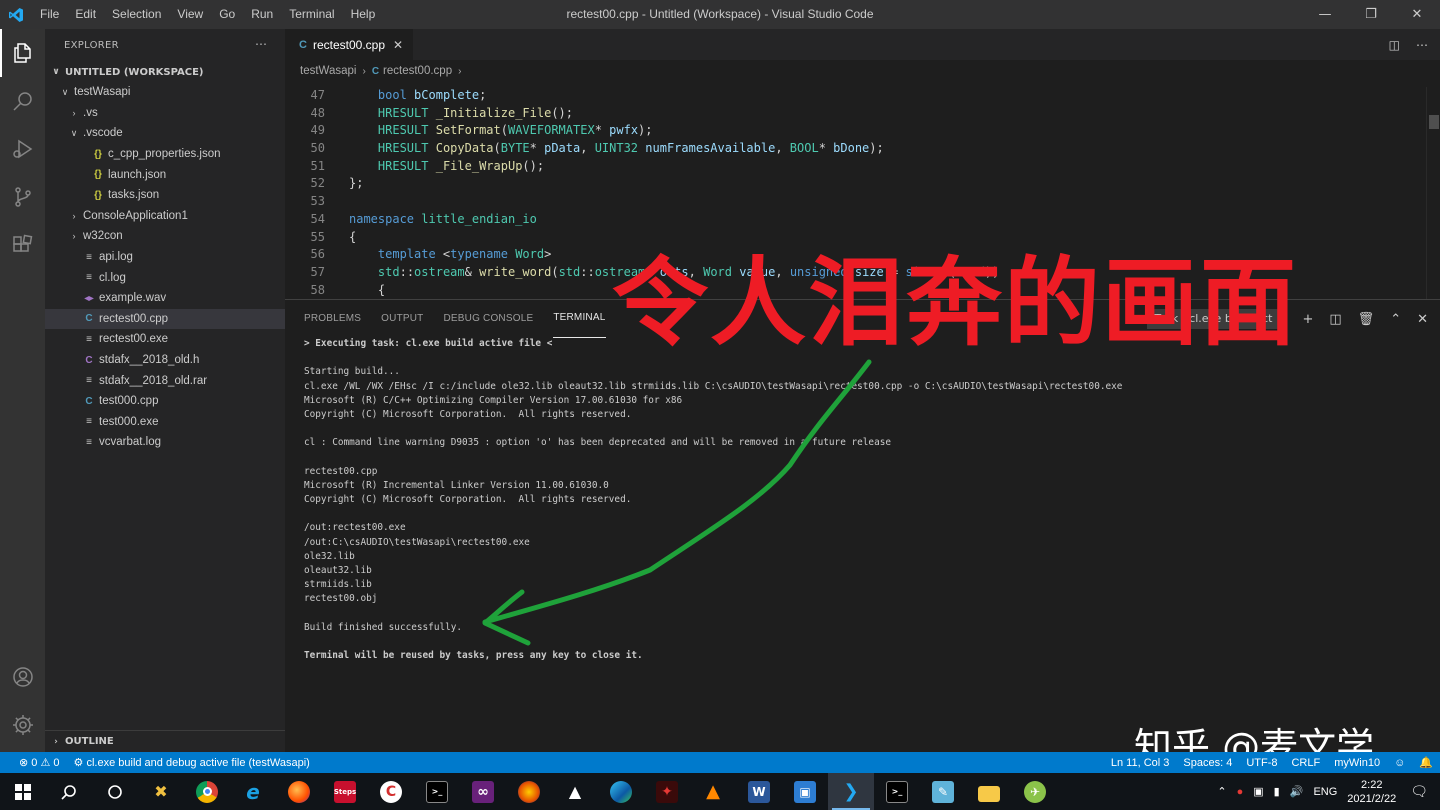  What do you see at coordinates (1035, 791) in the screenshot?
I see `app-misc-icon: ✈` at bounding box center [1035, 791].